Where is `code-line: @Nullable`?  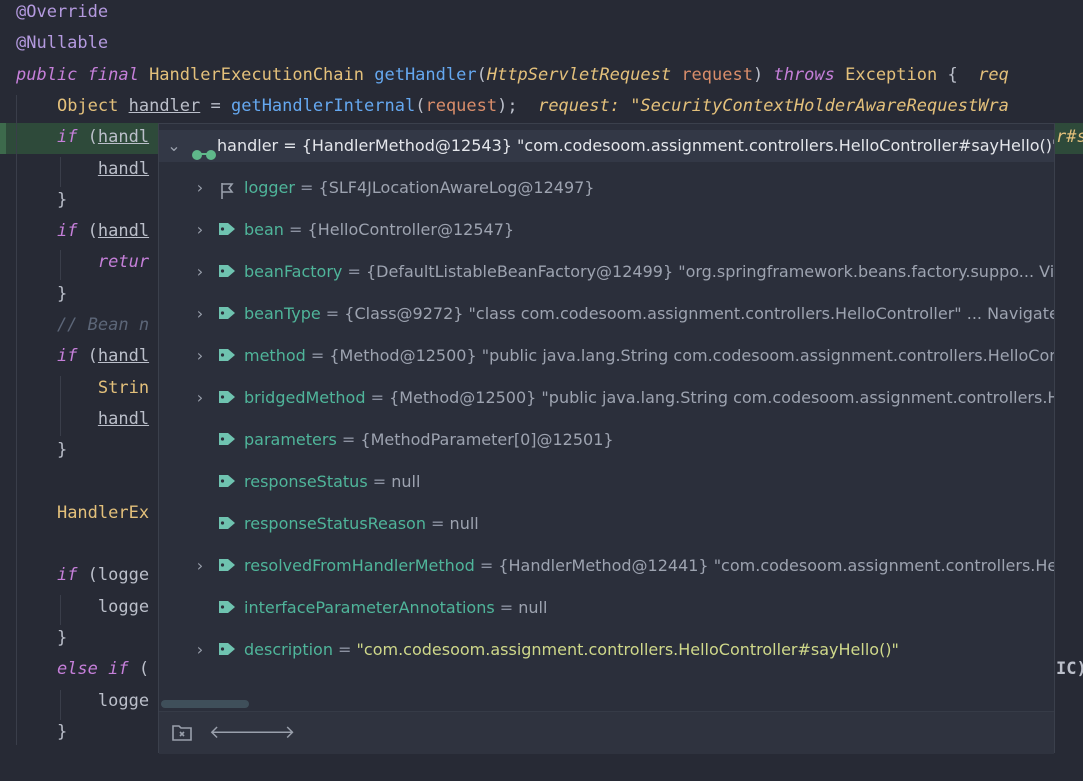 code-line: @Nullable is located at coordinates (541, 44).